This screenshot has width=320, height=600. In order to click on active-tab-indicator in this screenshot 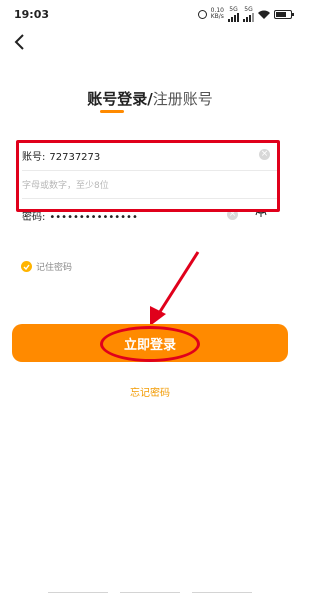, I will do `click(112, 111)`.